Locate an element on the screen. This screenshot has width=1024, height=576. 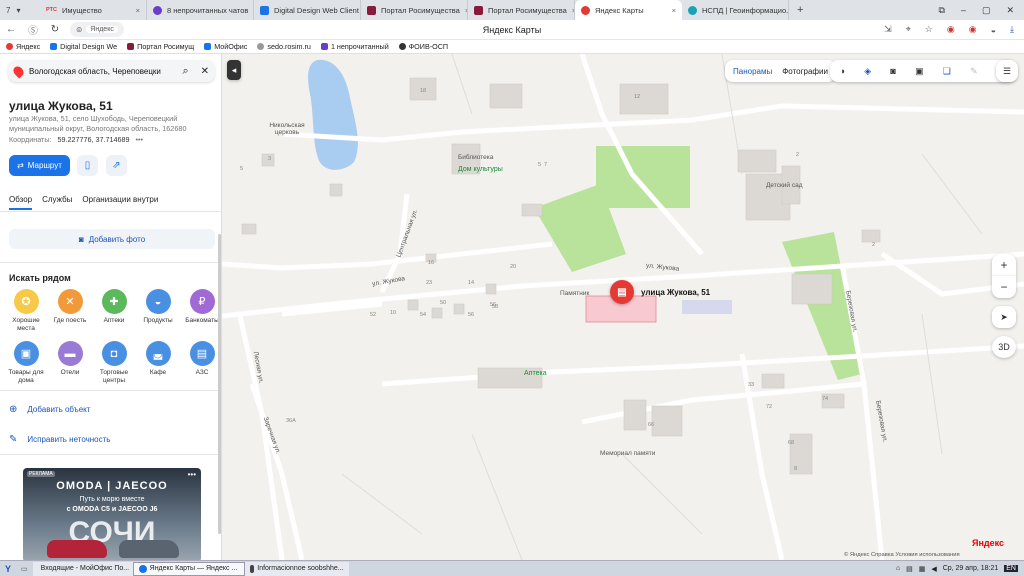
tab-services: Службы is located at coordinates (57, 202).